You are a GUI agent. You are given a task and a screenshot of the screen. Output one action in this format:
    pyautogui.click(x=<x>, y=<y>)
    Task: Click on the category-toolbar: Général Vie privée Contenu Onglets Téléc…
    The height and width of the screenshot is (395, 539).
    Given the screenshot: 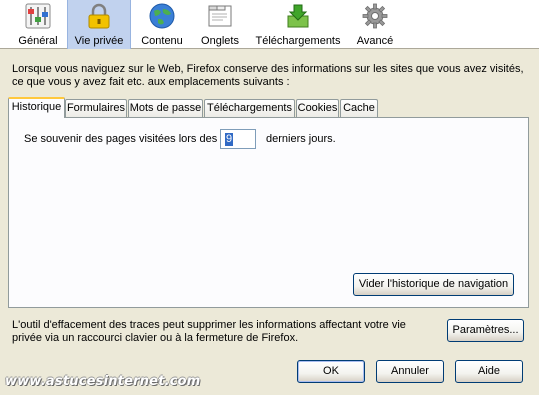 What is the action you would take?
    pyautogui.click(x=269, y=24)
    